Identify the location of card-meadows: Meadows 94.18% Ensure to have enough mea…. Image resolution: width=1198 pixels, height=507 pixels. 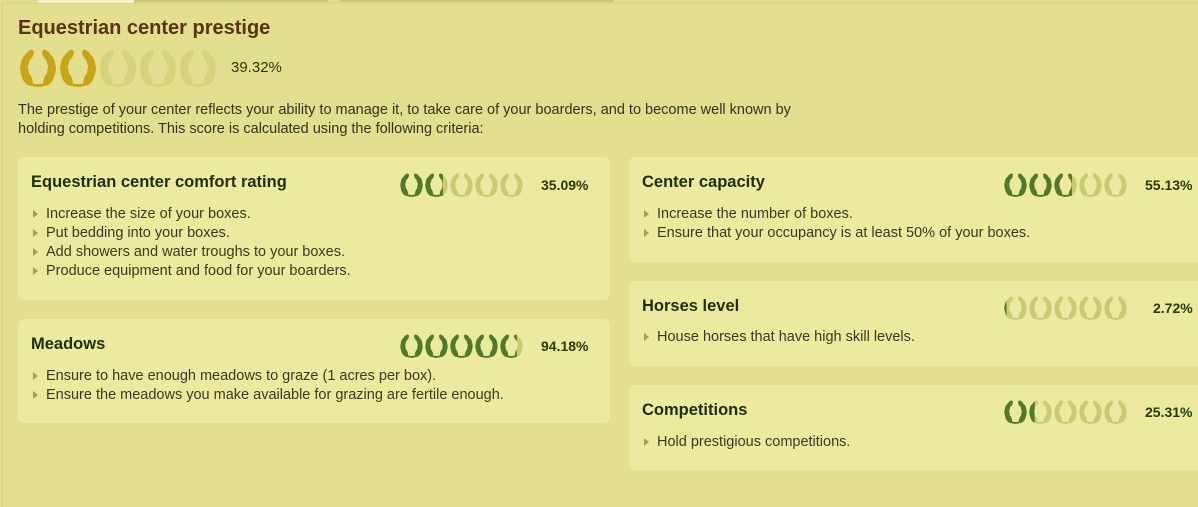
(314, 371).